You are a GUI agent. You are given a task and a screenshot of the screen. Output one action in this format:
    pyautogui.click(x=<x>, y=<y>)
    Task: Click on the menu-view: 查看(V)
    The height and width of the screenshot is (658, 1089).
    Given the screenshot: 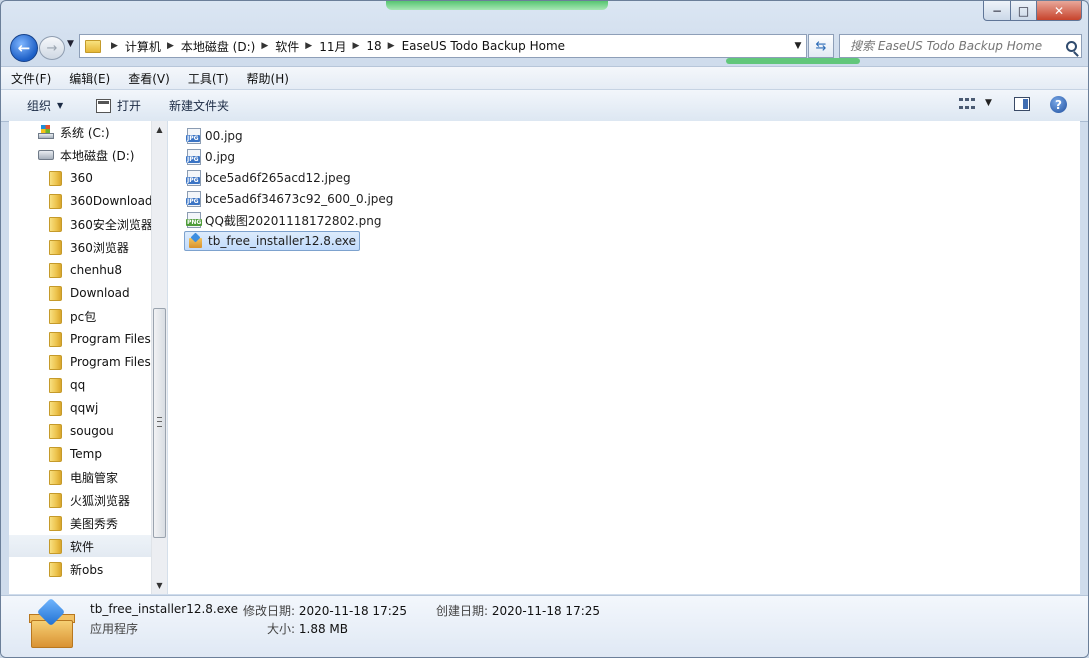 What is the action you would take?
    pyautogui.click(x=148, y=78)
    